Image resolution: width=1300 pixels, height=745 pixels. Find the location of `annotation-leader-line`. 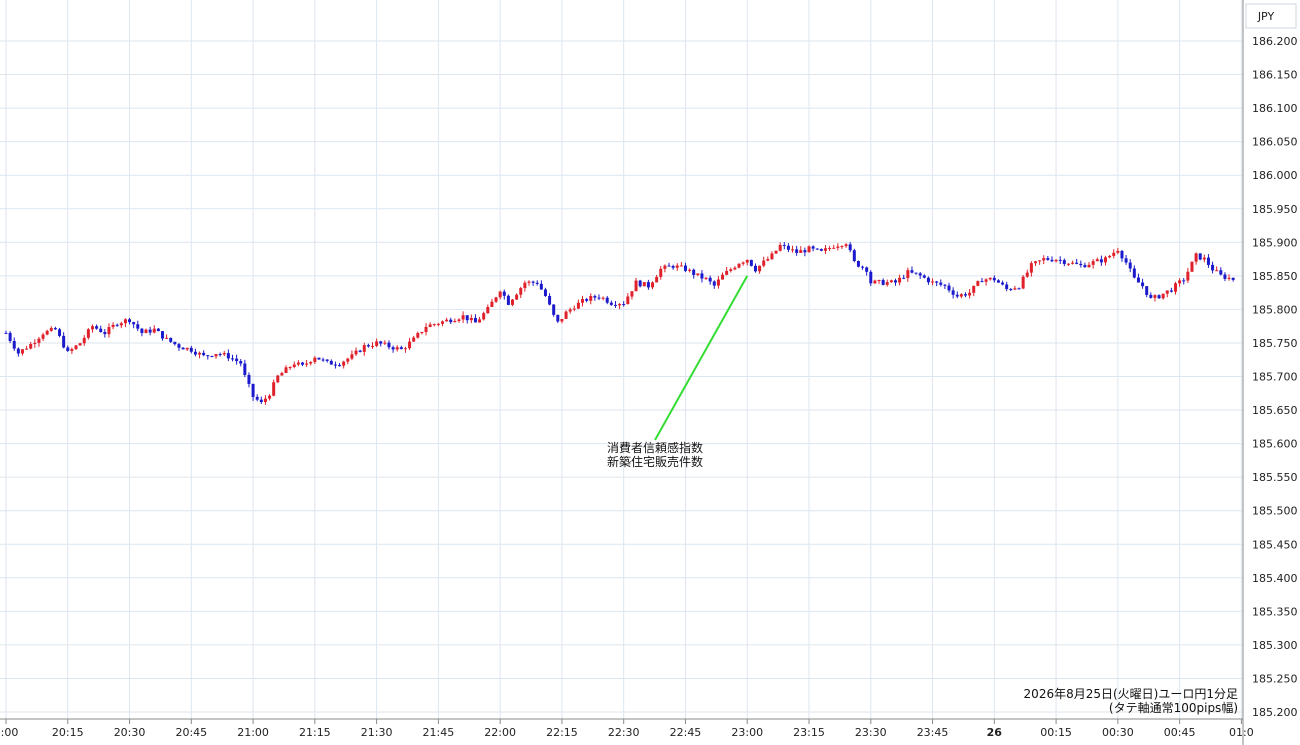

annotation-leader-line is located at coordinates (701, 358).